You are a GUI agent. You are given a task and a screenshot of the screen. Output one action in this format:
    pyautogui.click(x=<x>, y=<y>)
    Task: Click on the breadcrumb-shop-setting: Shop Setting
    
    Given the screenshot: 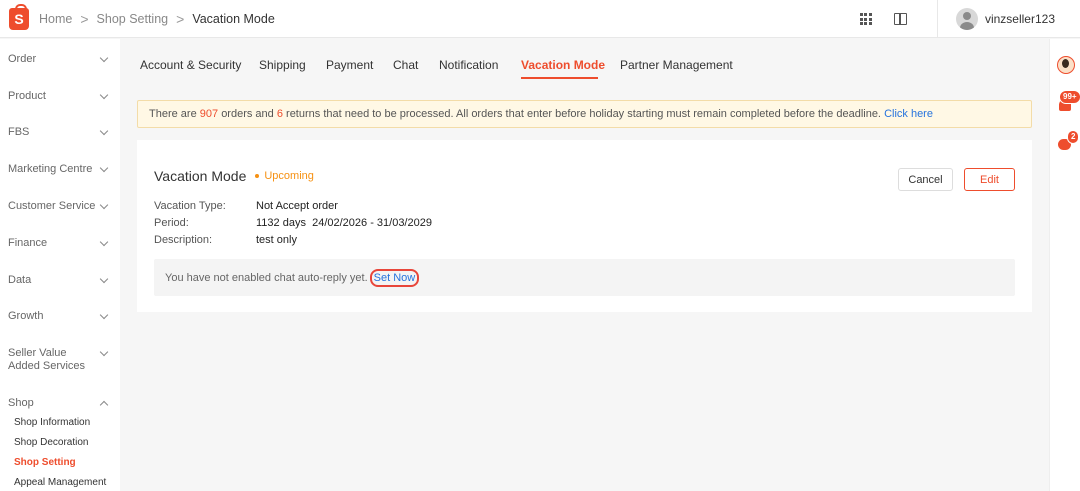 What is the action you would take?
    pyautogui.click(x=133, y=19)
    